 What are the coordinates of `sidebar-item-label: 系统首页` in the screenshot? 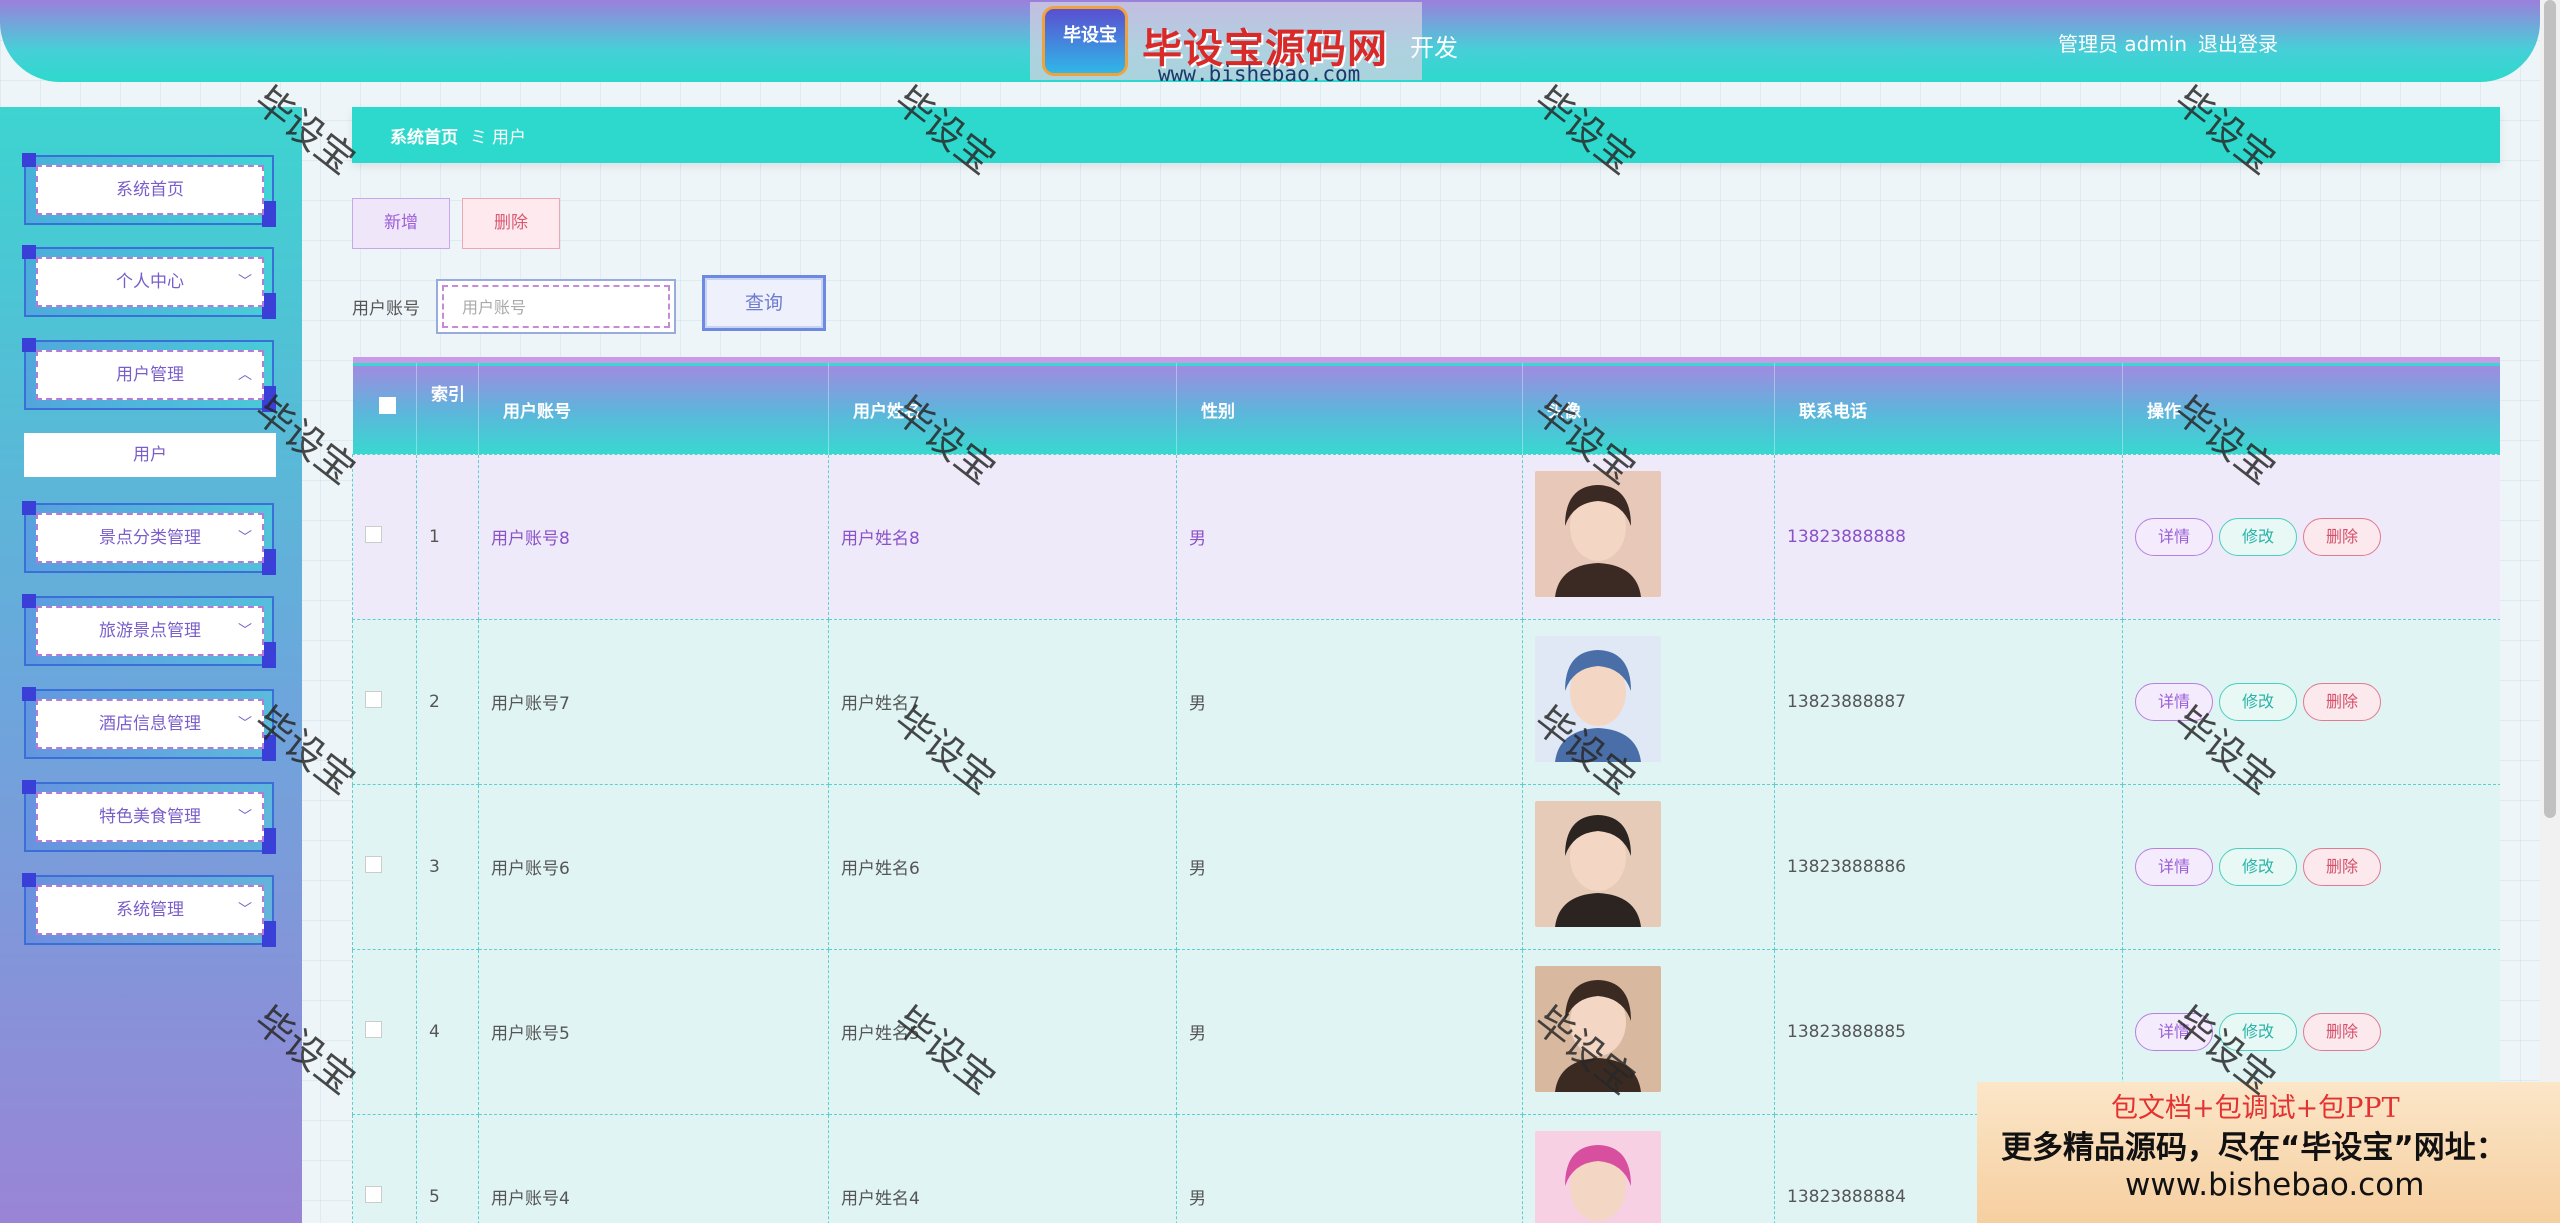 It's located at (150, 190).